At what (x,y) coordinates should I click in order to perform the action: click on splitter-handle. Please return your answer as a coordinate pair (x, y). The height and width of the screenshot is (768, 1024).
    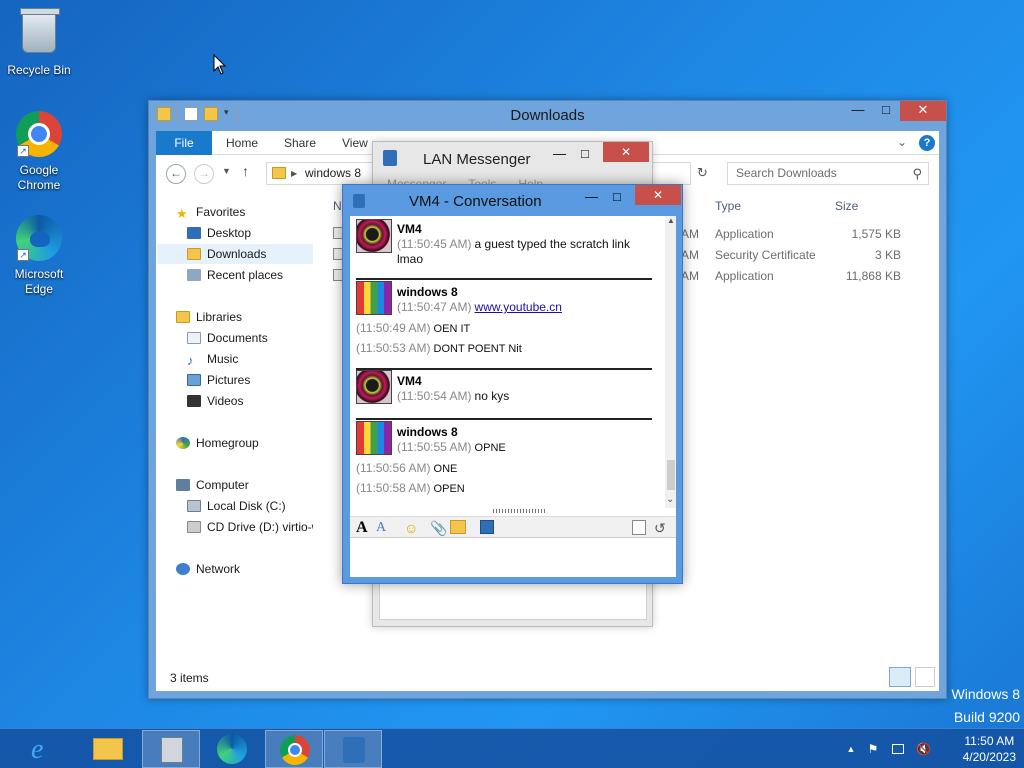
    Looking at the image, I should click on (520, 511).